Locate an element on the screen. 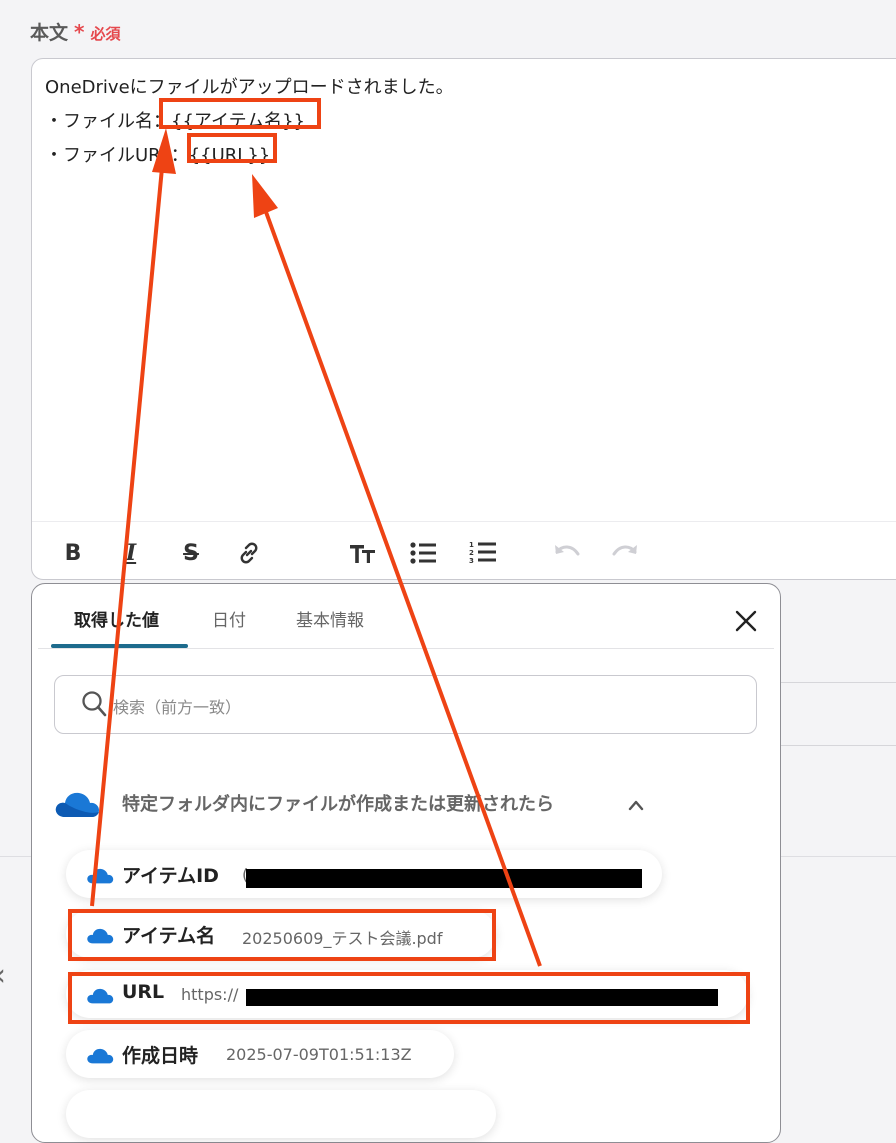  value-item-item-name: アイテム名 20250609_テスト会議.pdf is located at coordinates (281, 934).